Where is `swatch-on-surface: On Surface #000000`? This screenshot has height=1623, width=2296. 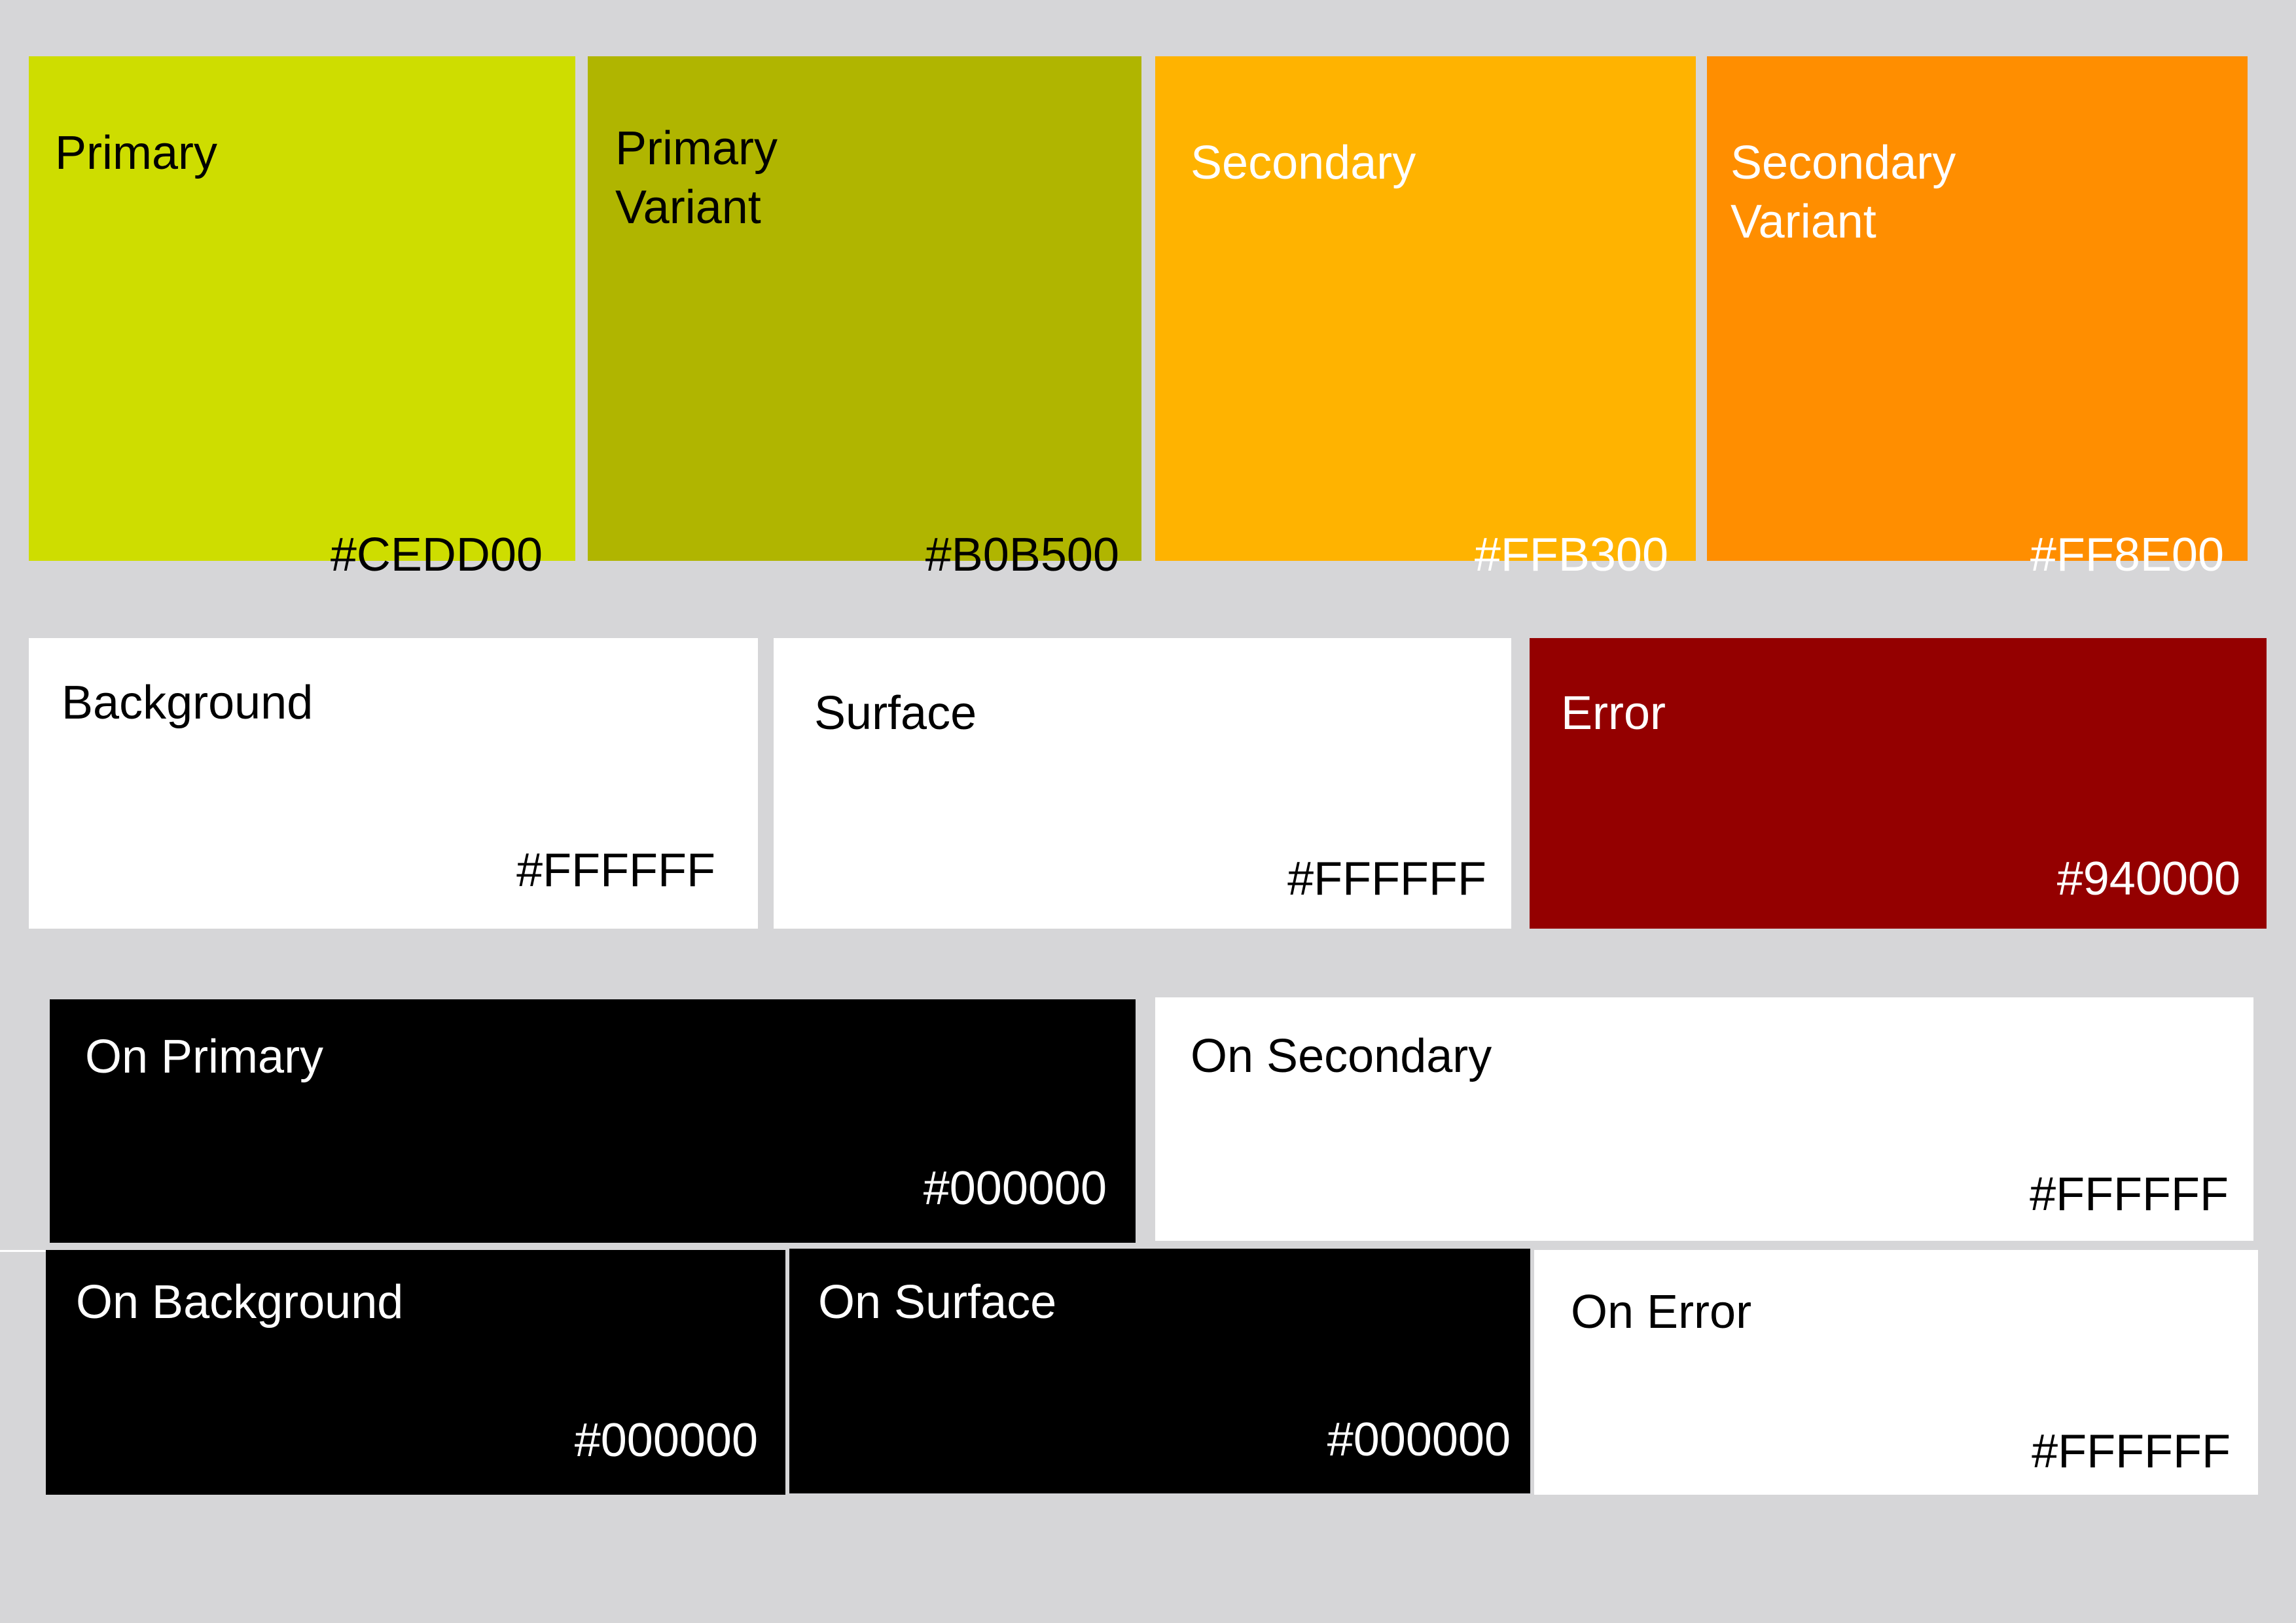 swatch-on-surface: On Surface #000000 is located at coordinates (1159, 1371).